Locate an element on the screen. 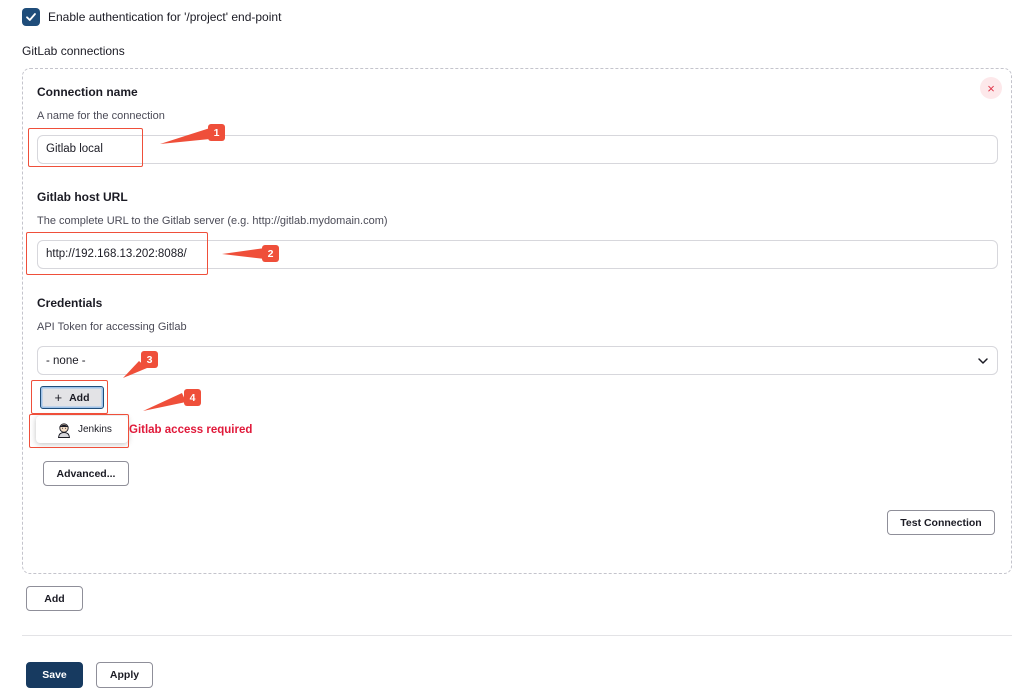 The height and width of the screenshot is (697, 1024). section-title: GitLab connections is located at coordinates (73, 51).